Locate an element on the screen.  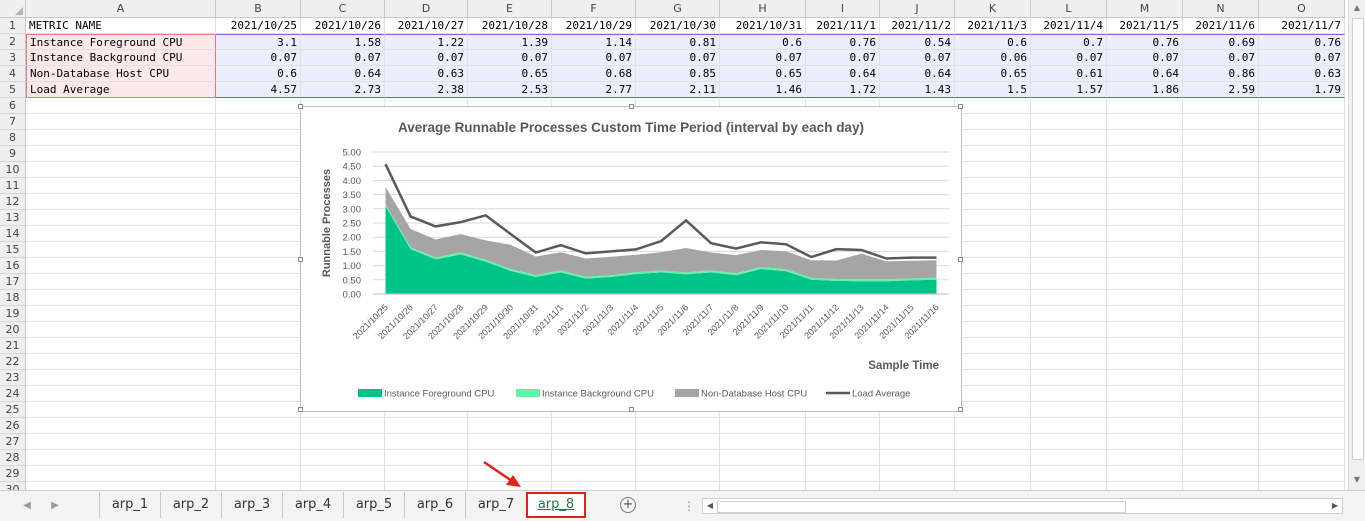
header-cell: METRIC NAME is located at coordinates (121, 26).